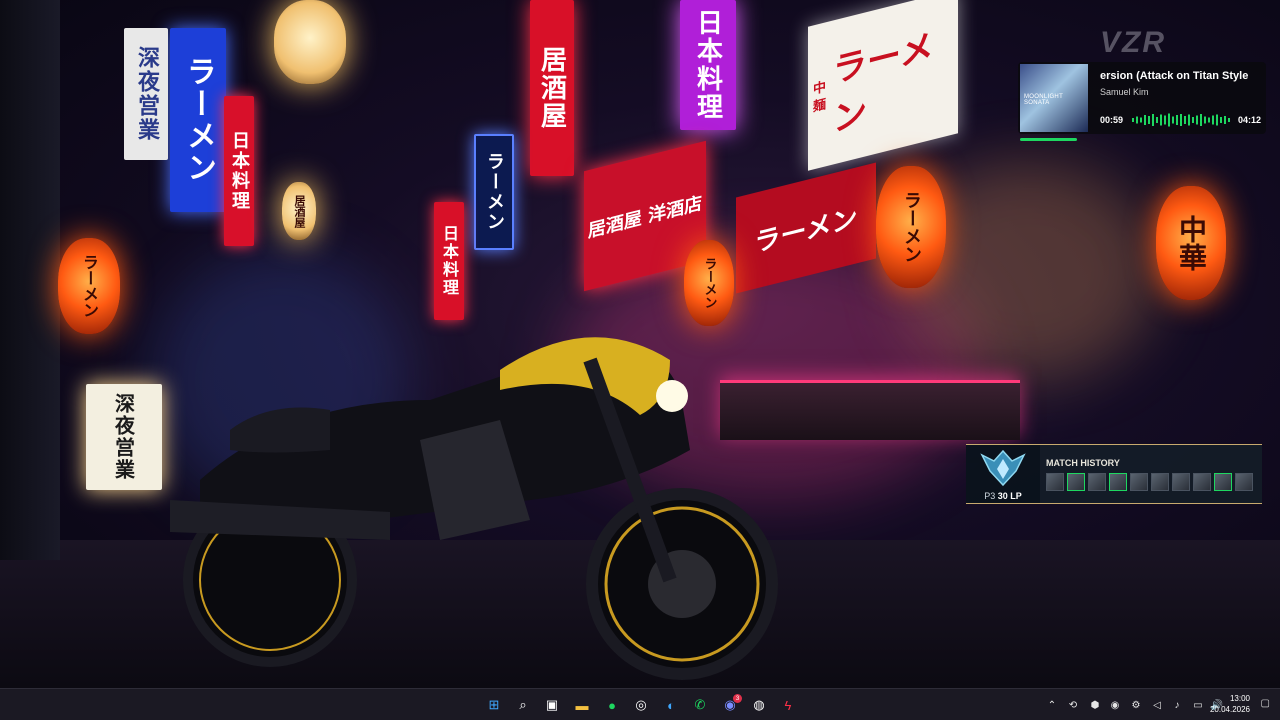  I want to click on tray-app-icon-3: ⚙, so click(1136, 705).